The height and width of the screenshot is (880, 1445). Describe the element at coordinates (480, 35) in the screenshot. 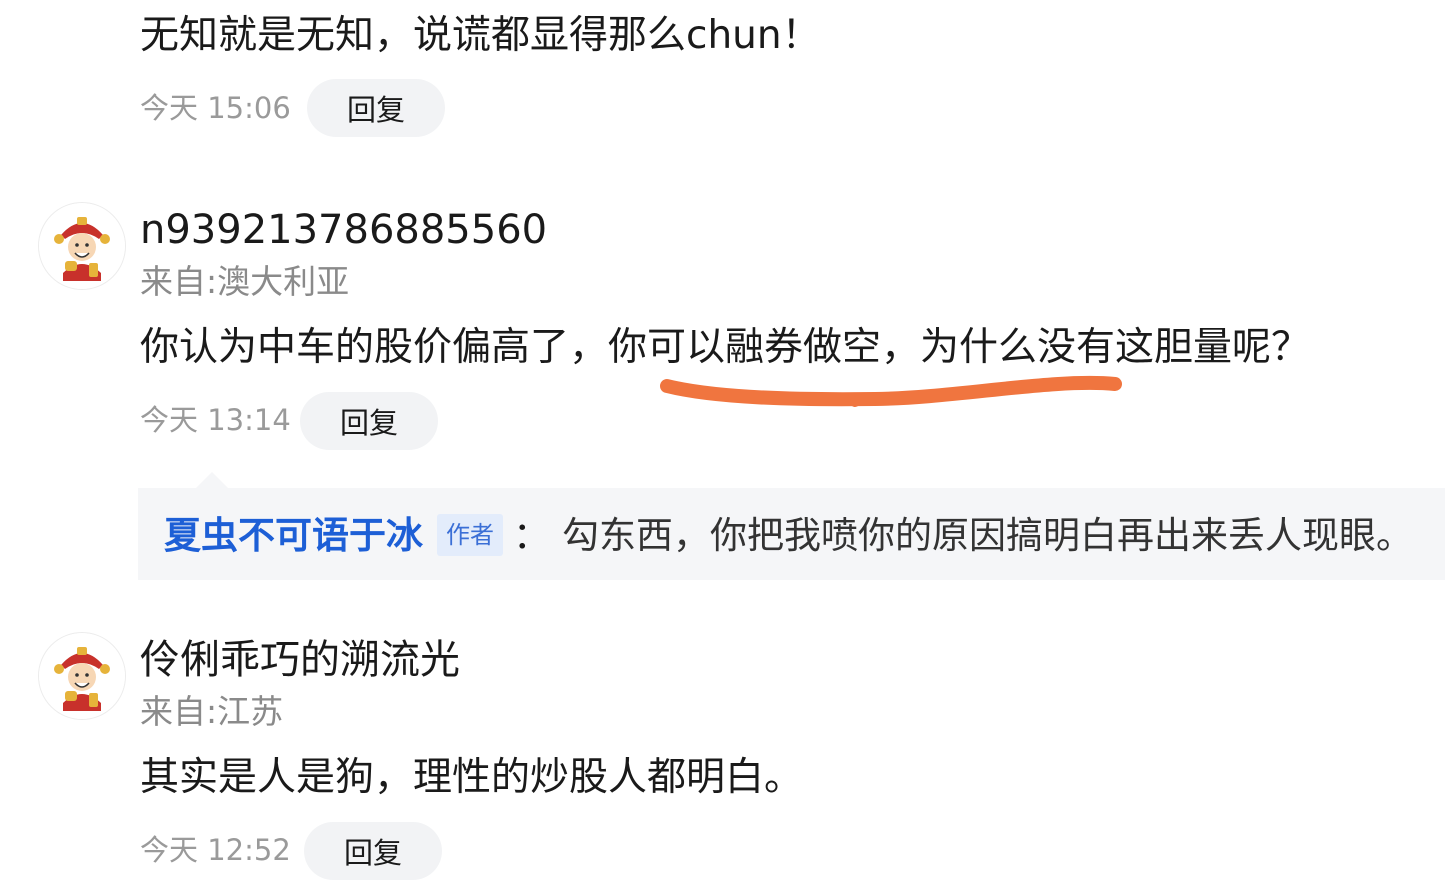

I see `comment-text: 无知就是无知，说谎都显得那么chun！` at that location.